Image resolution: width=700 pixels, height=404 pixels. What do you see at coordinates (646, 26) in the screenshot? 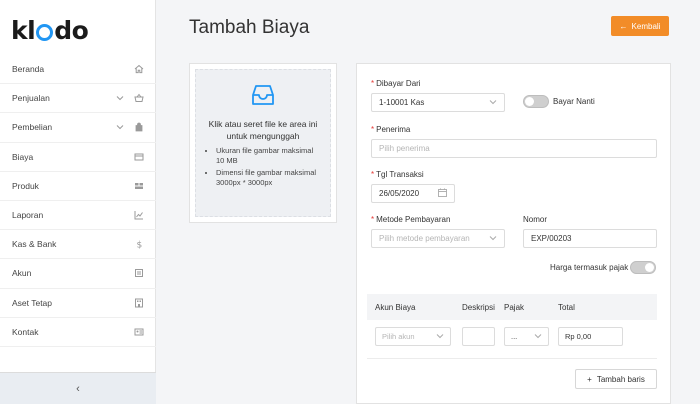
I see `back-button-label: Kembali` at bounding box center [646, 26].